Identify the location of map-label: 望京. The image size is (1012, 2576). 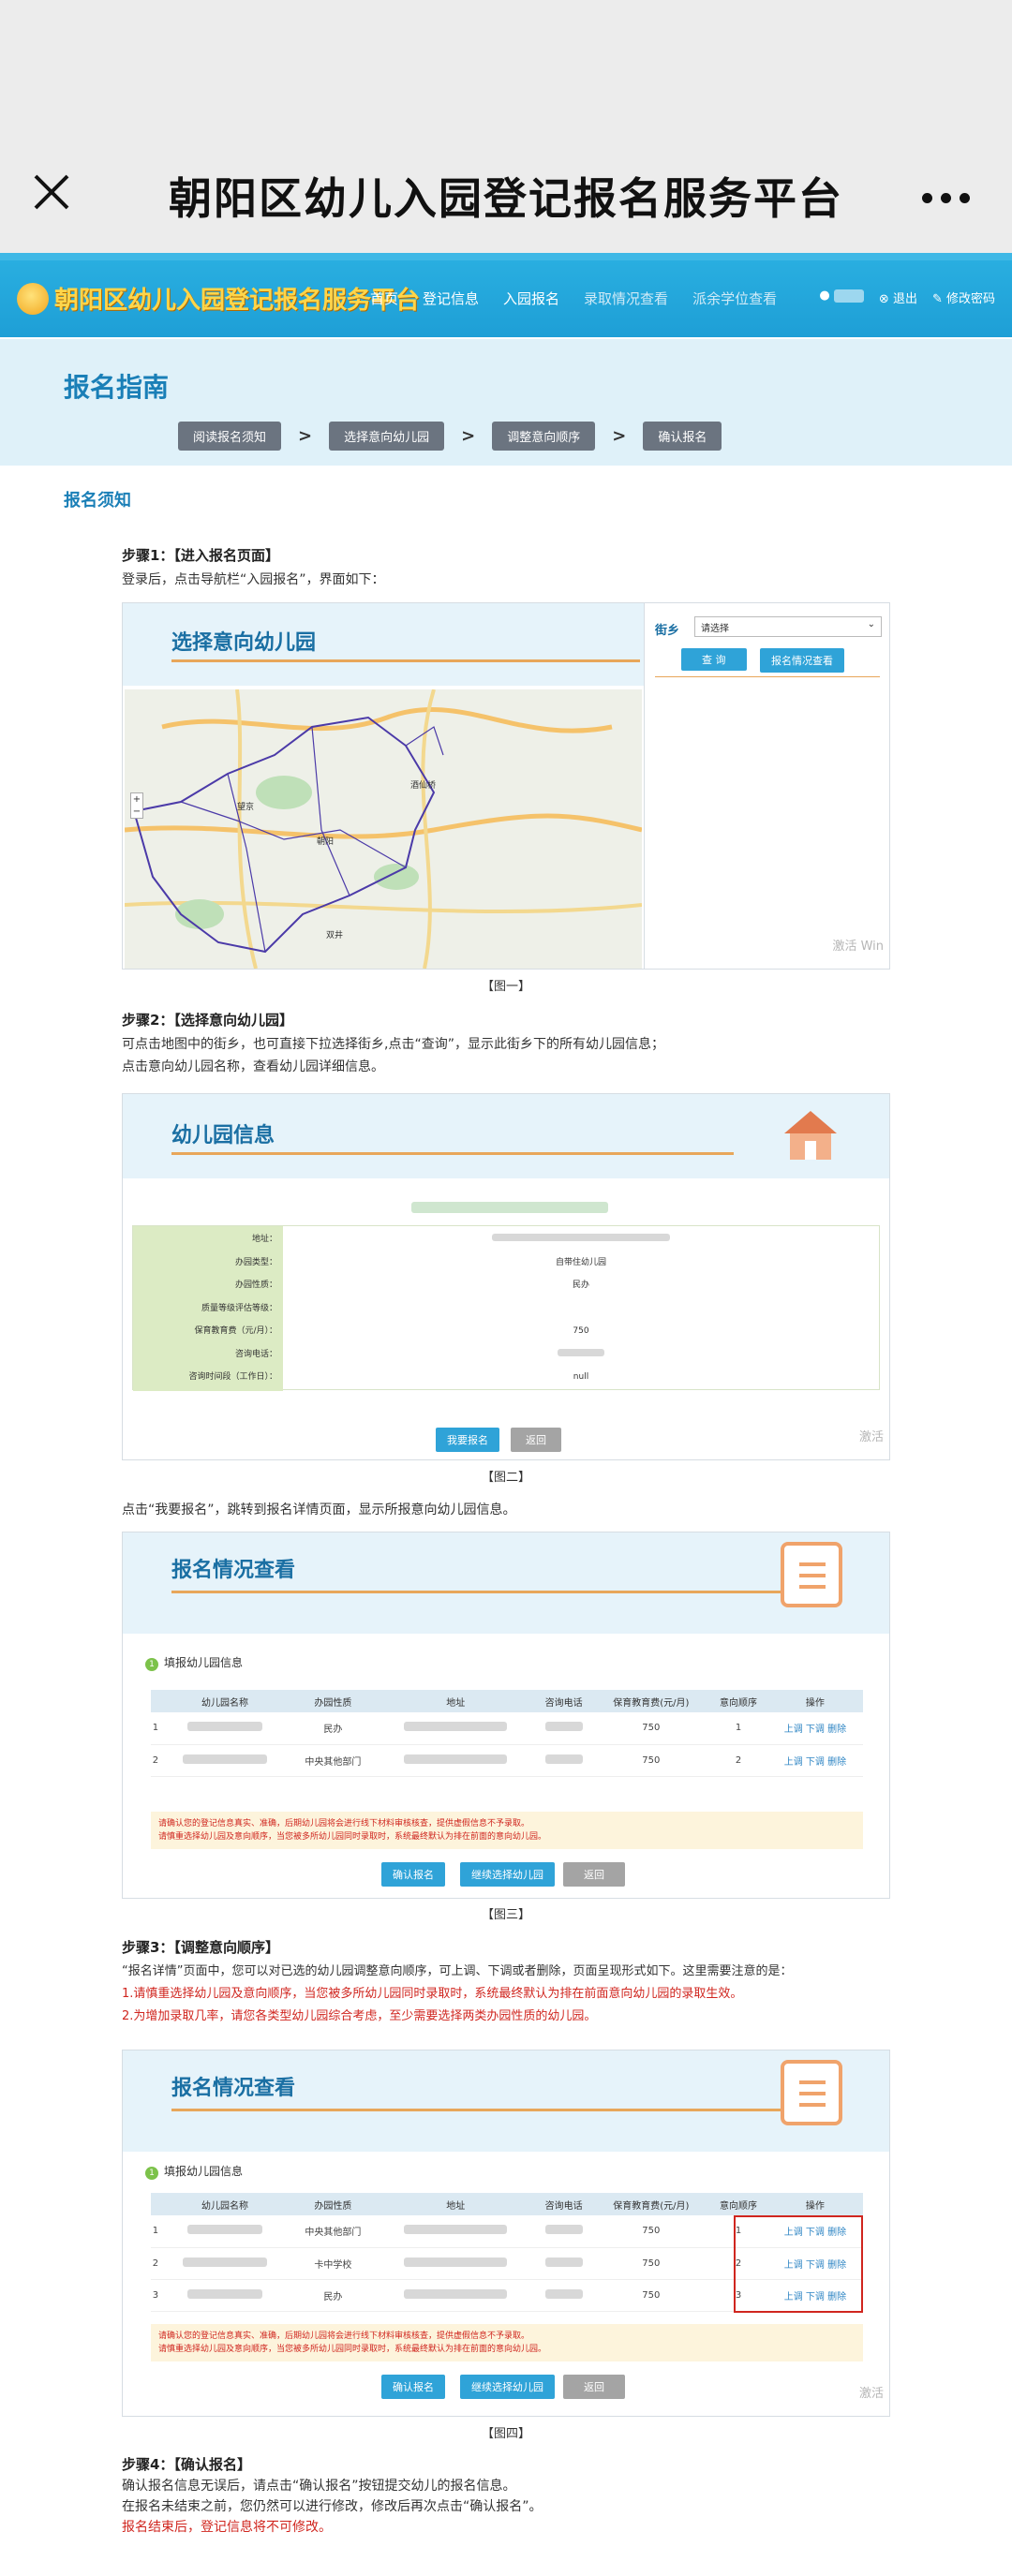
(246, 807).